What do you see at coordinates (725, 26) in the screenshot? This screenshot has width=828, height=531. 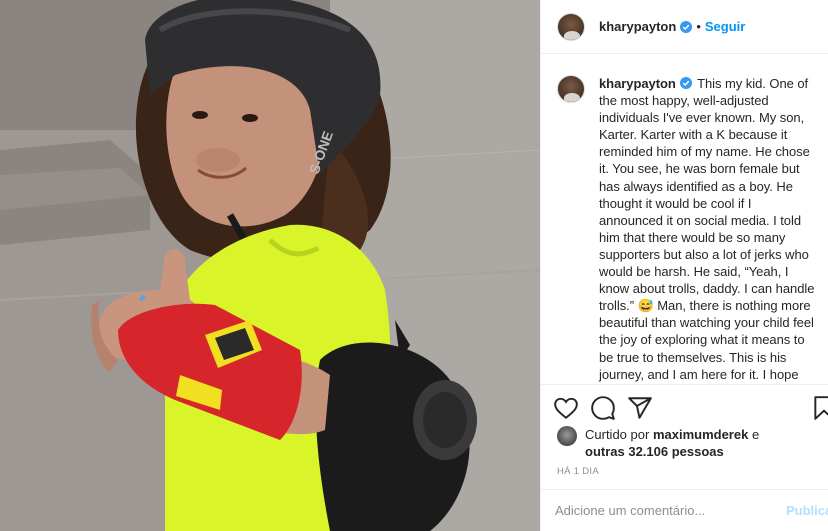 I see `follow-button: Seguir` at bounding box center [725, 26].